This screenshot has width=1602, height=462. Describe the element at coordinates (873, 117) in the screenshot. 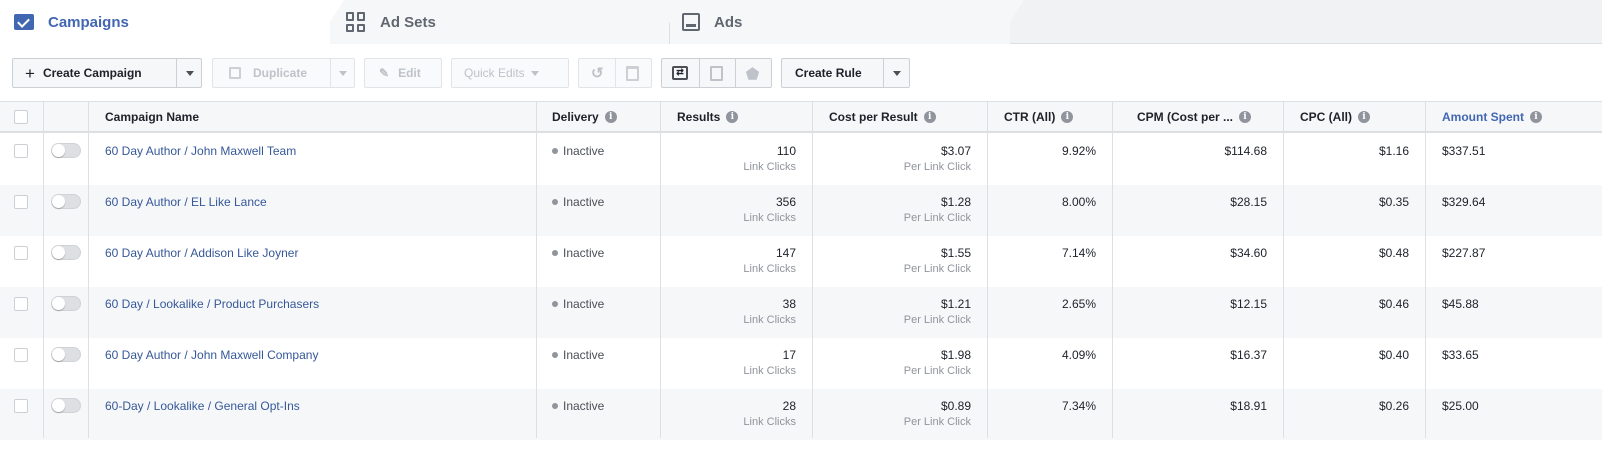

I see `column-header-label: Cost per Result` at that location.